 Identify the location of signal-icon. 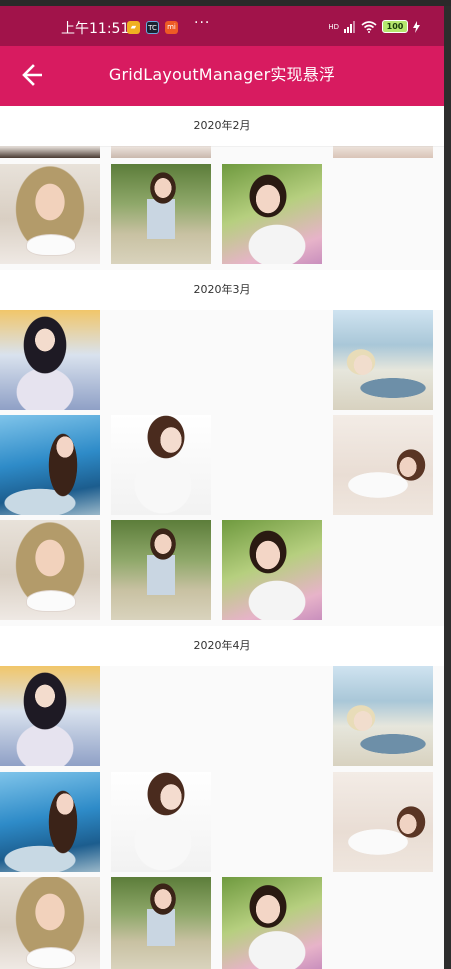
(349, 26).